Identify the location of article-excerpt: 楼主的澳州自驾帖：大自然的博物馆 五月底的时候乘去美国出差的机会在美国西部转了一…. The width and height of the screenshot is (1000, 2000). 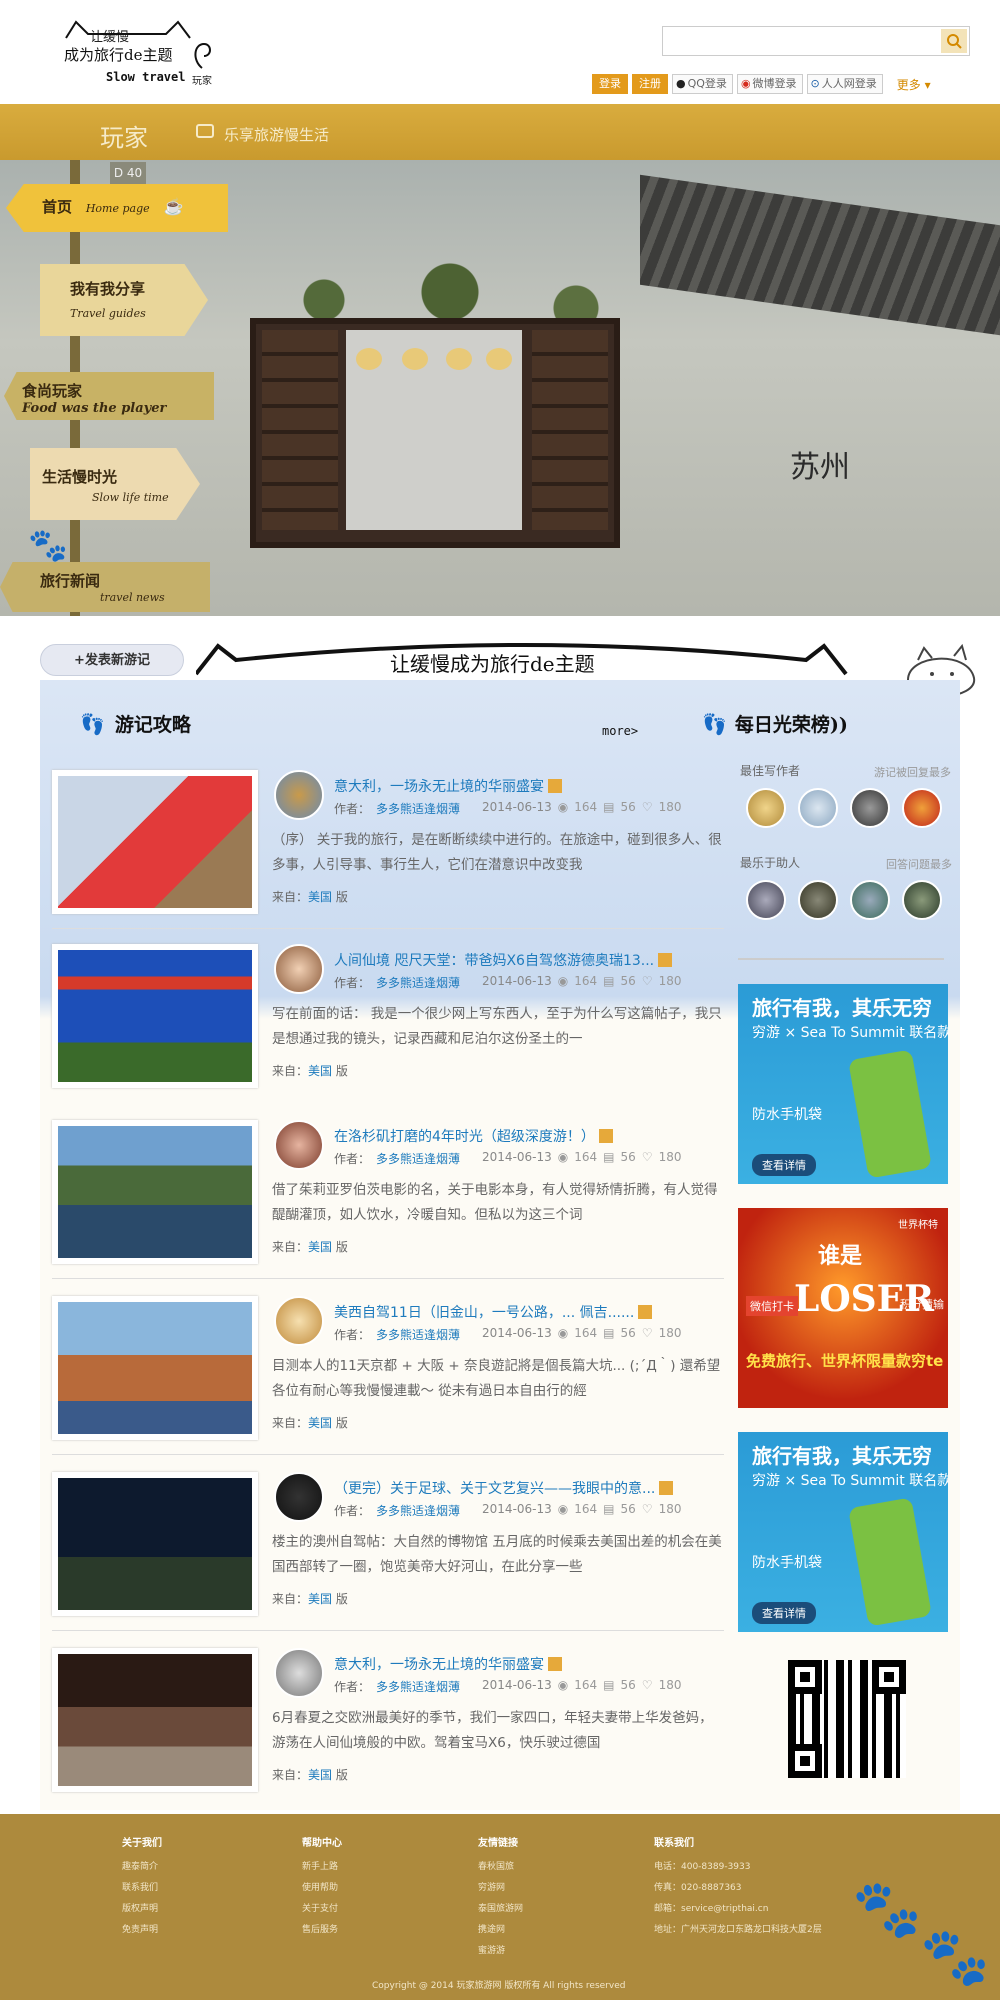
(497, 1554).